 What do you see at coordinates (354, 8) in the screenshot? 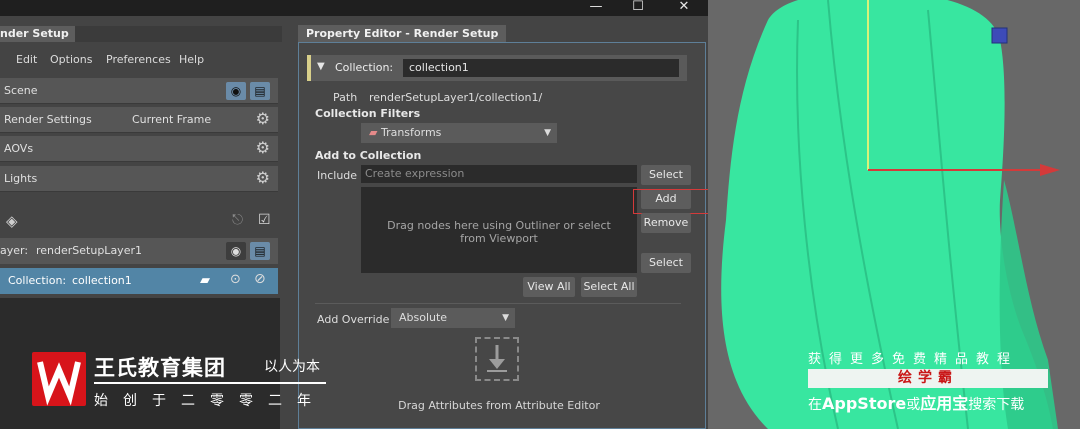
I see `window-title-bar: — ☐ ✕` at bounding box center [354, 8].